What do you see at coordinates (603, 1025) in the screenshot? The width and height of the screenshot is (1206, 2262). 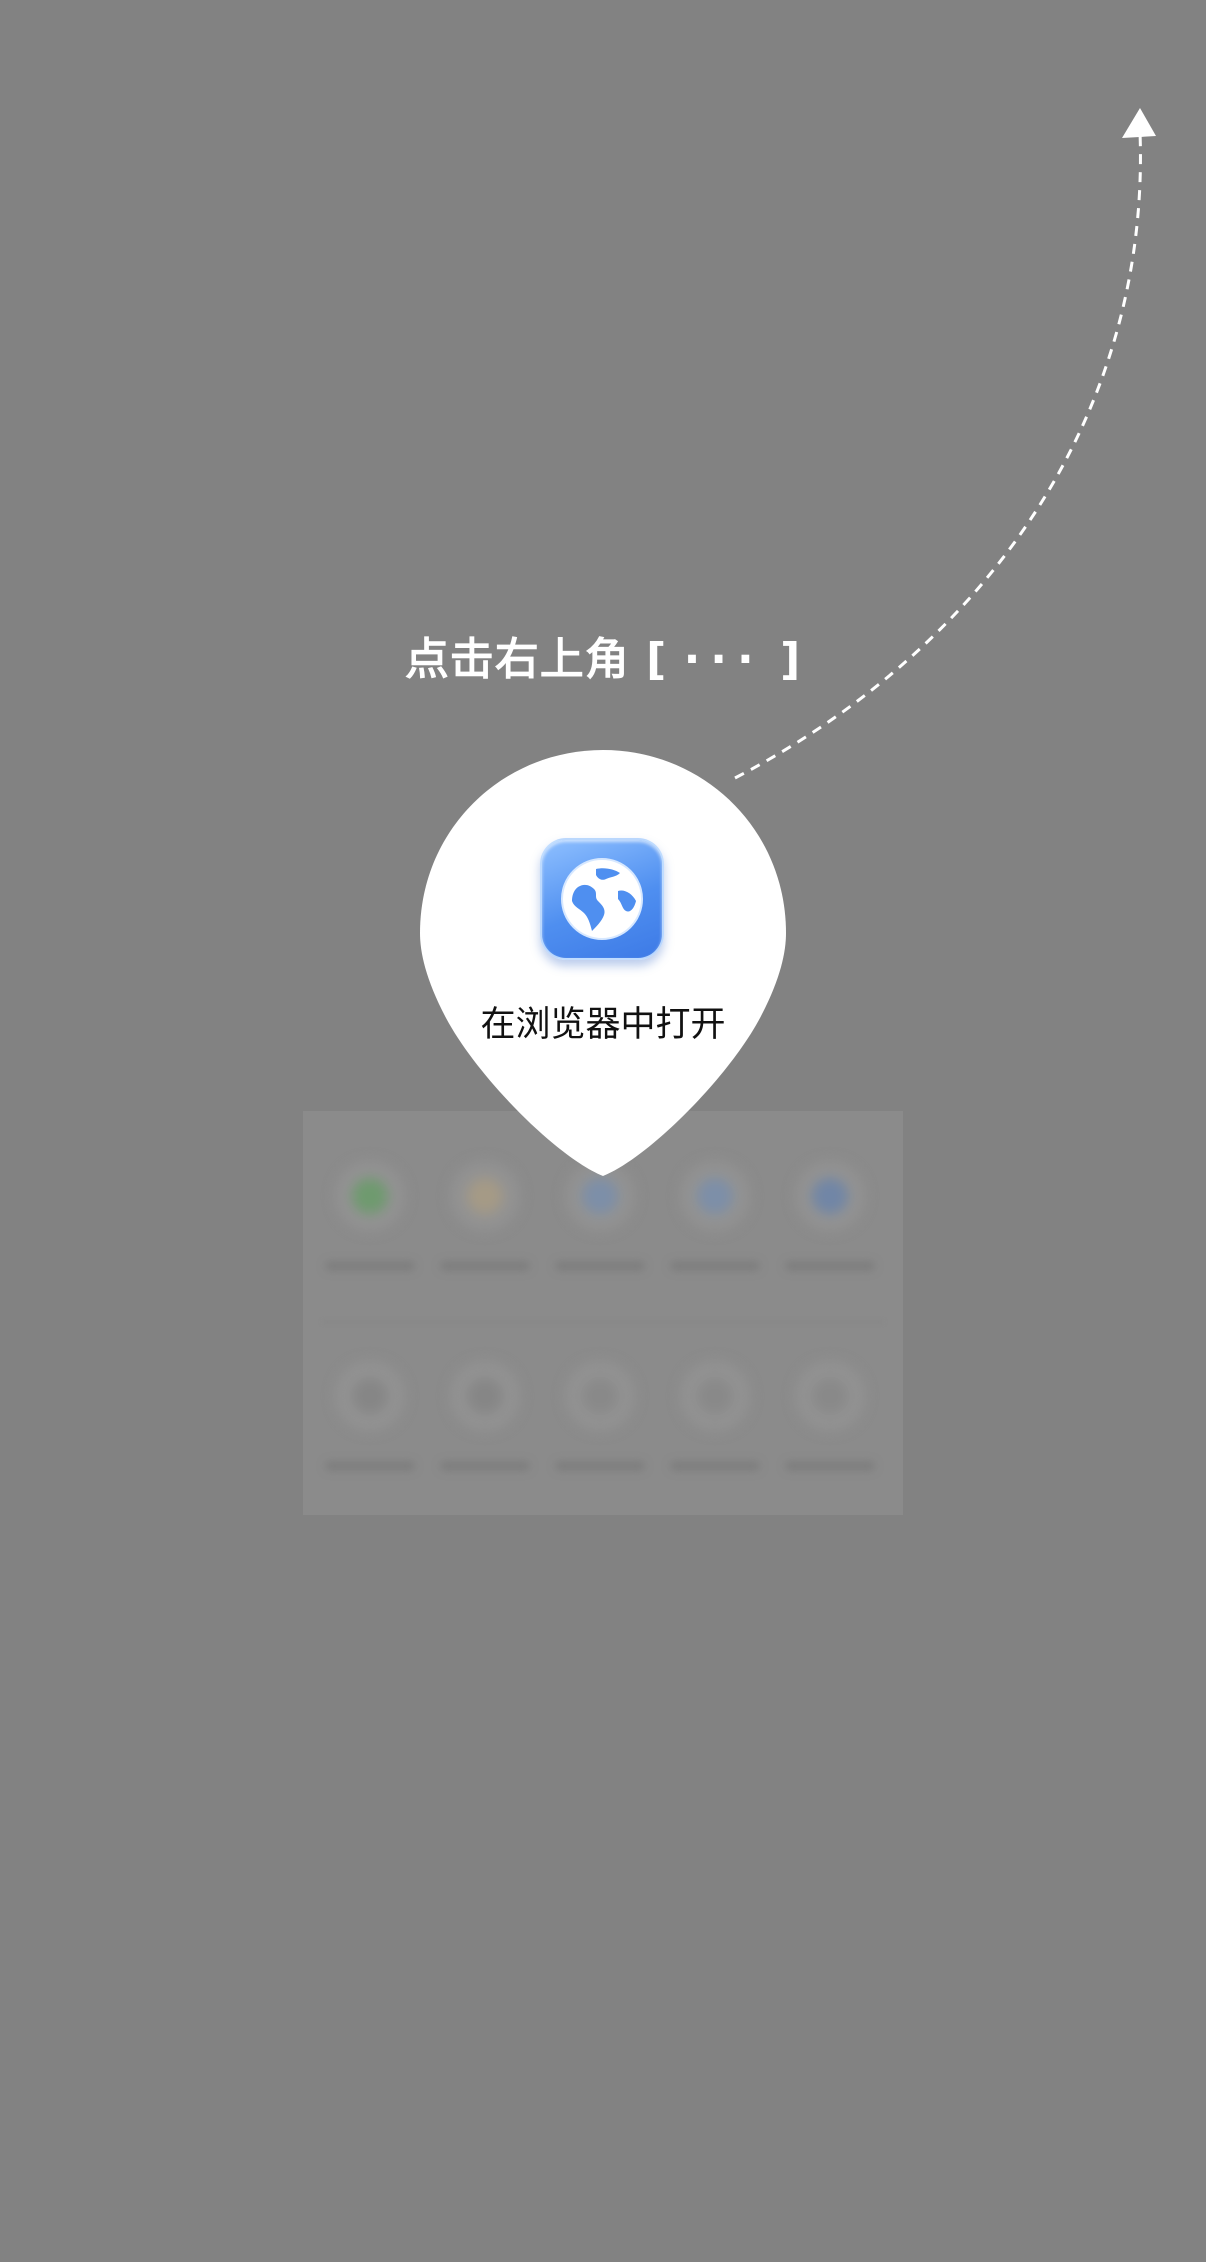 I see `open-in-browser-label: 在浏览器中打开` at bounding box center [603, 1025].